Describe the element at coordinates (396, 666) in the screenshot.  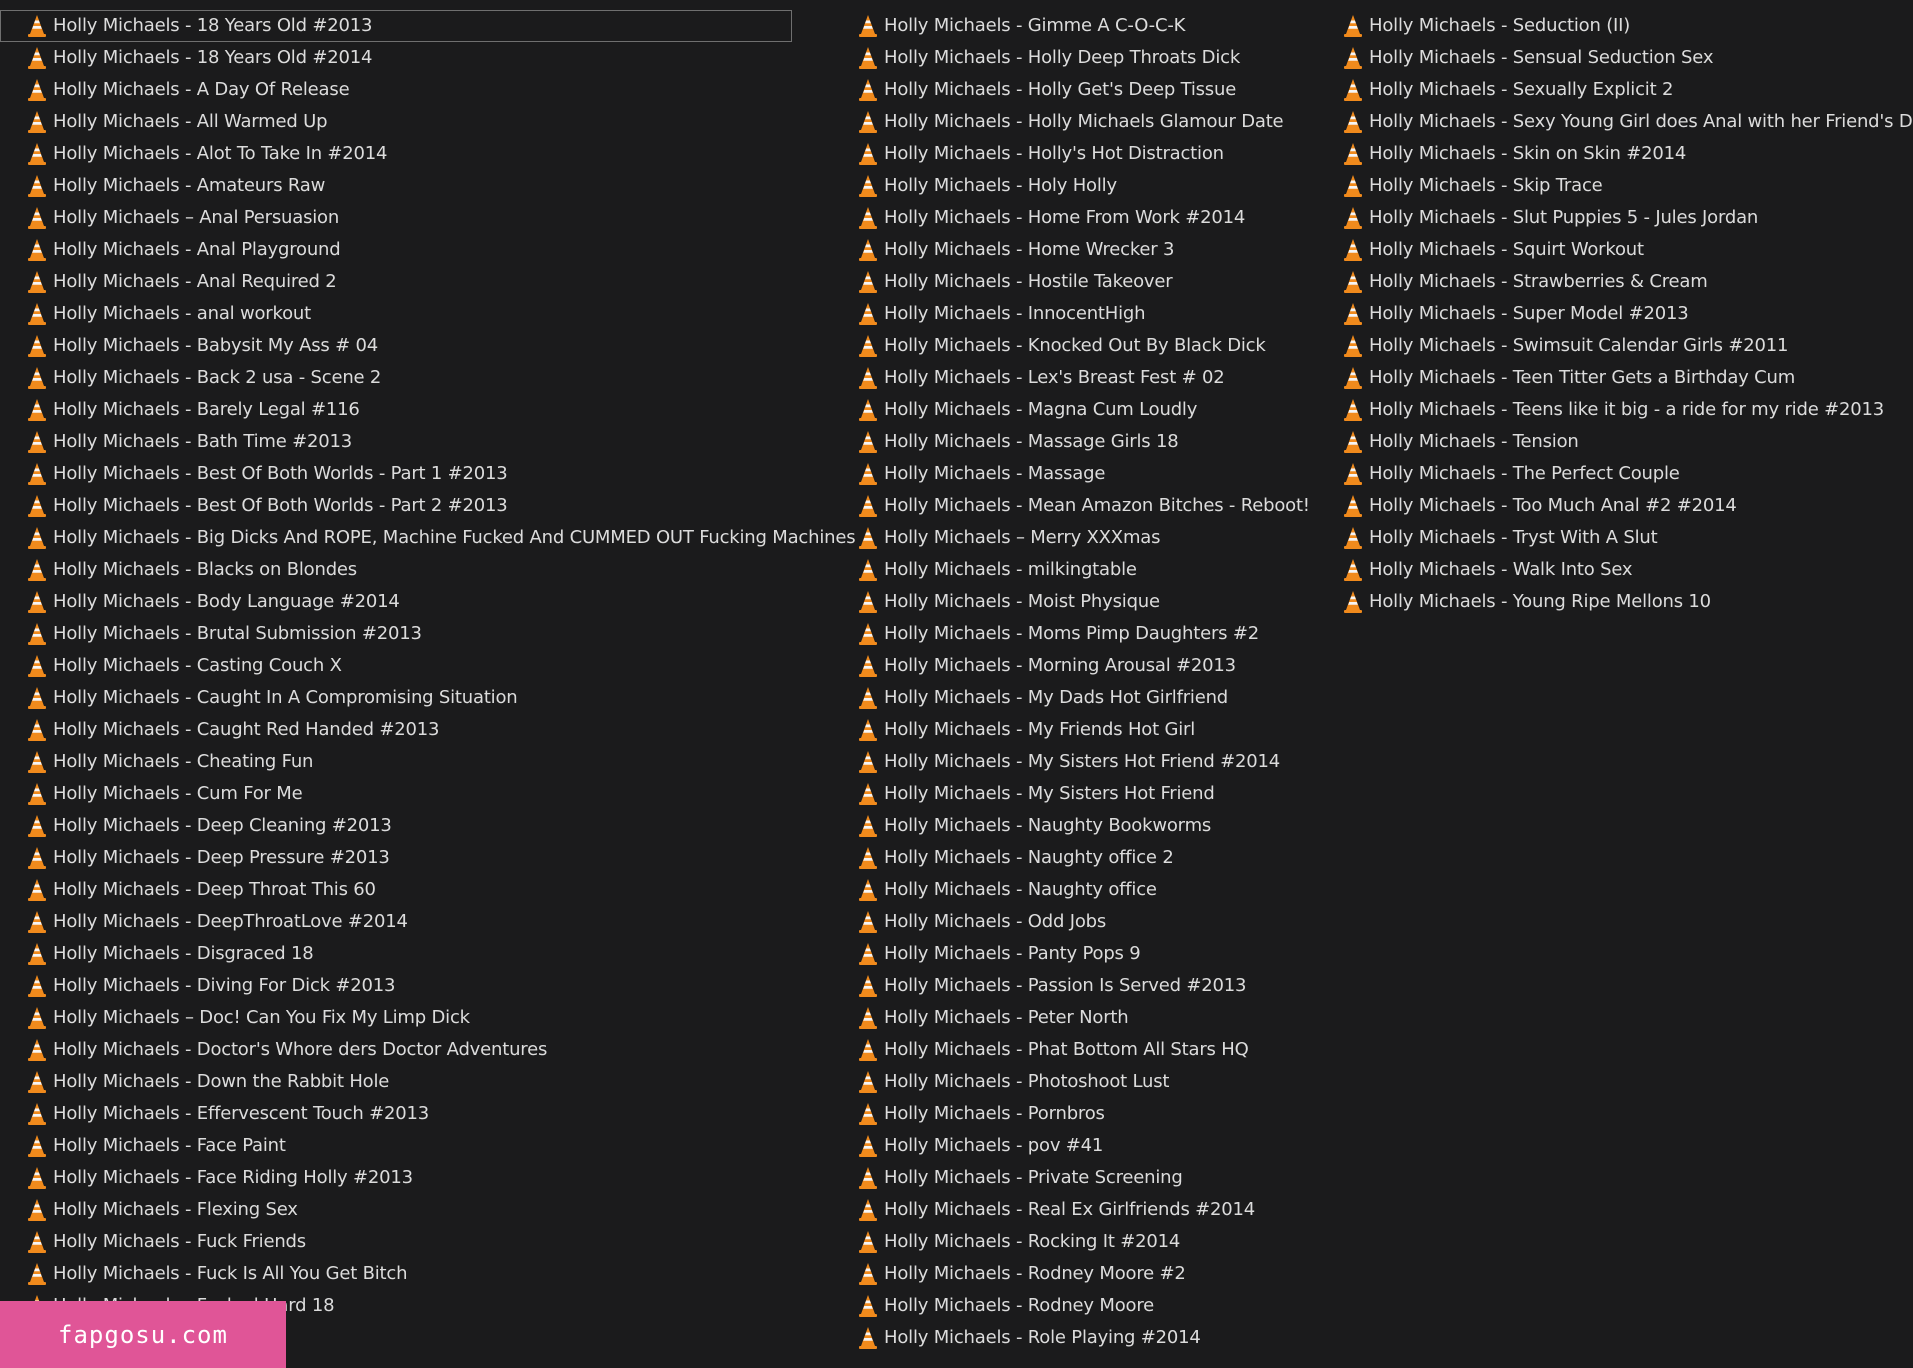
I see `file-item: Holly Michaels - Casting Couch X` at that location.